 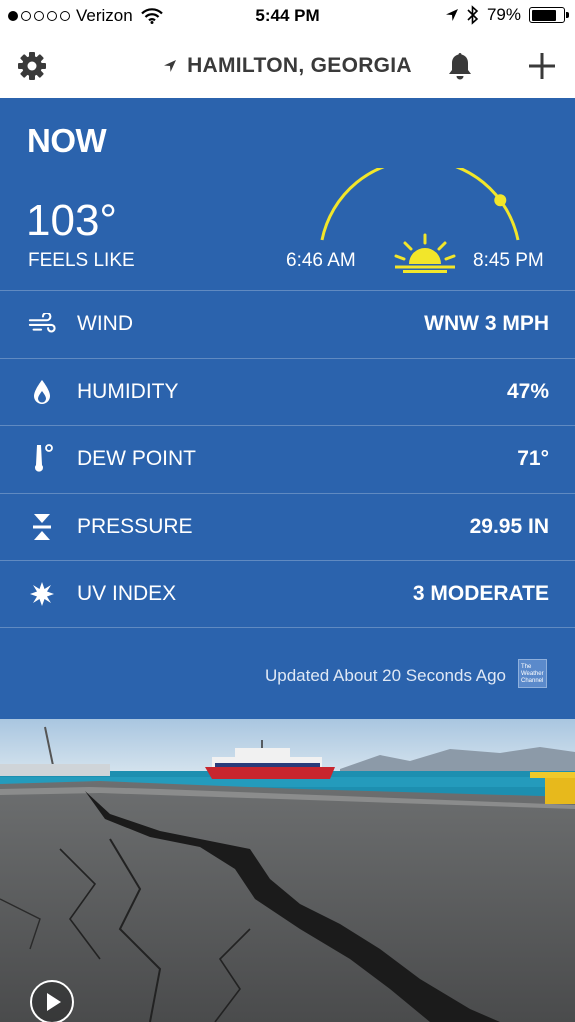 What do you see at coordinates (451, 15) in the screenshot?
I see `location-services-icon` at bounding box center [451, 15].